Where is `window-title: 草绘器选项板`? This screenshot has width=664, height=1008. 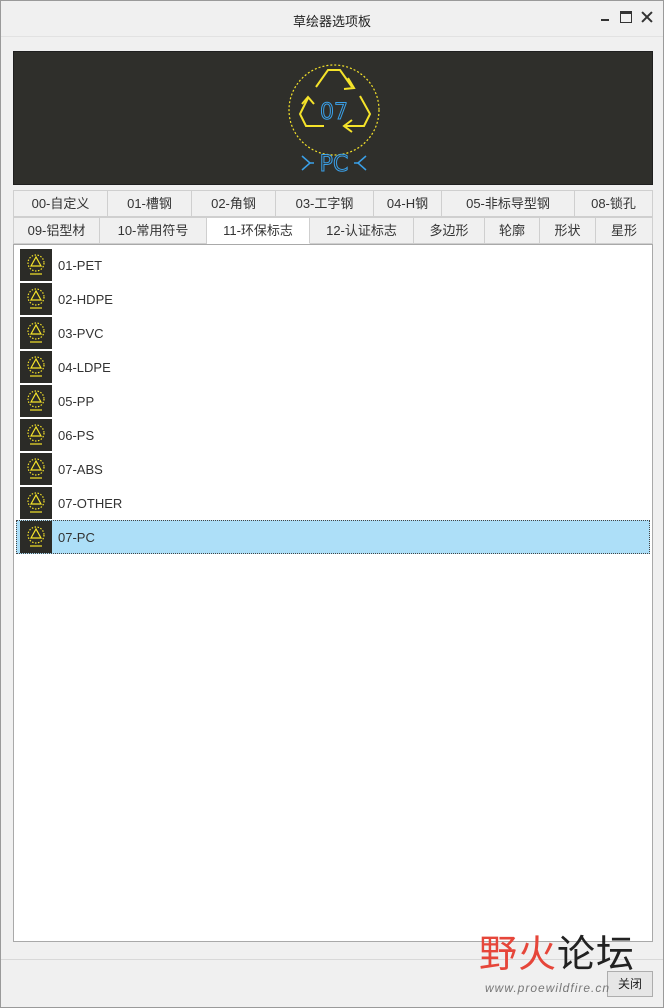 window-title: 草绘器选项板 is located at coordinates (331, 21).